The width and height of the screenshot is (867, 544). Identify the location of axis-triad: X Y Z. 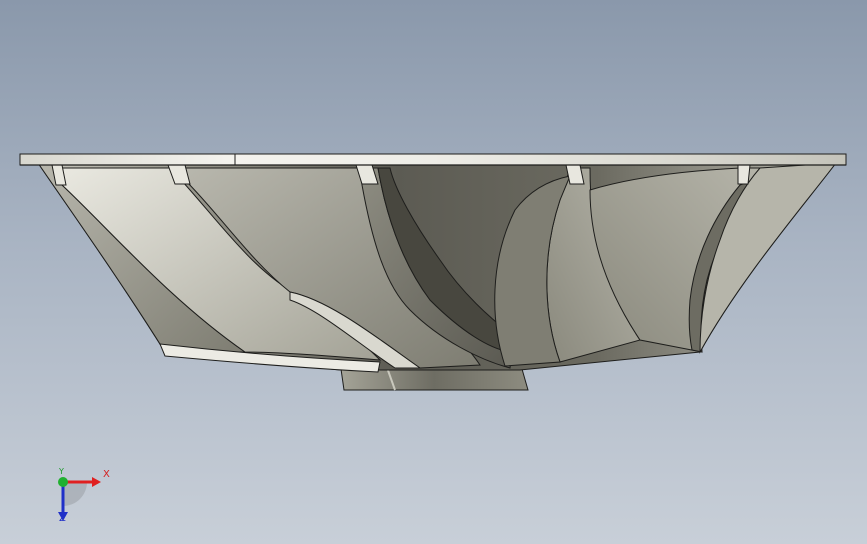
(85, 497).